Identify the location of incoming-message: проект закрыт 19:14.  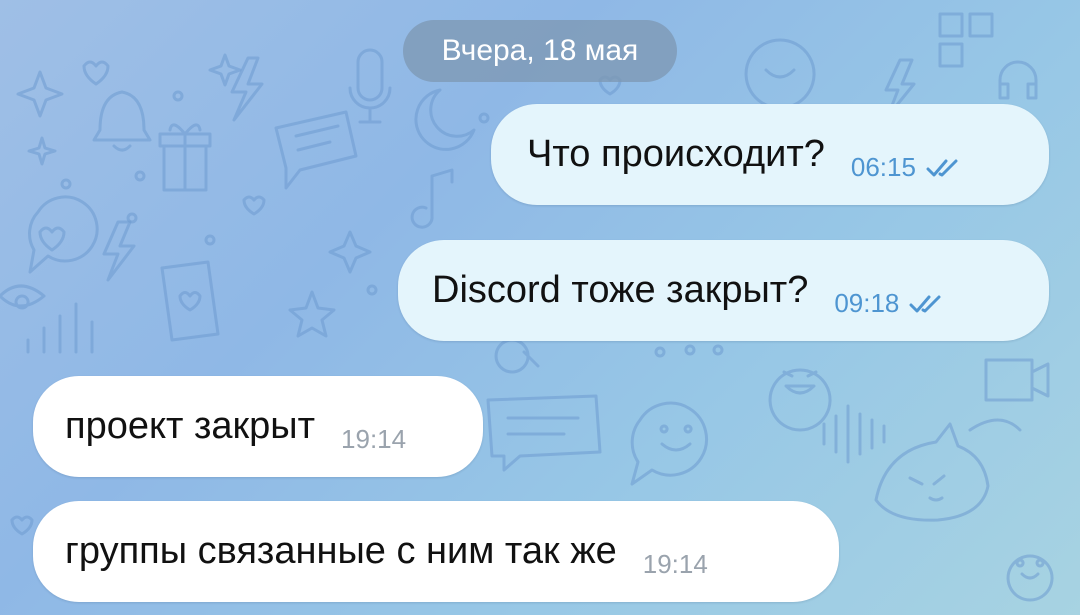
(258, 426).